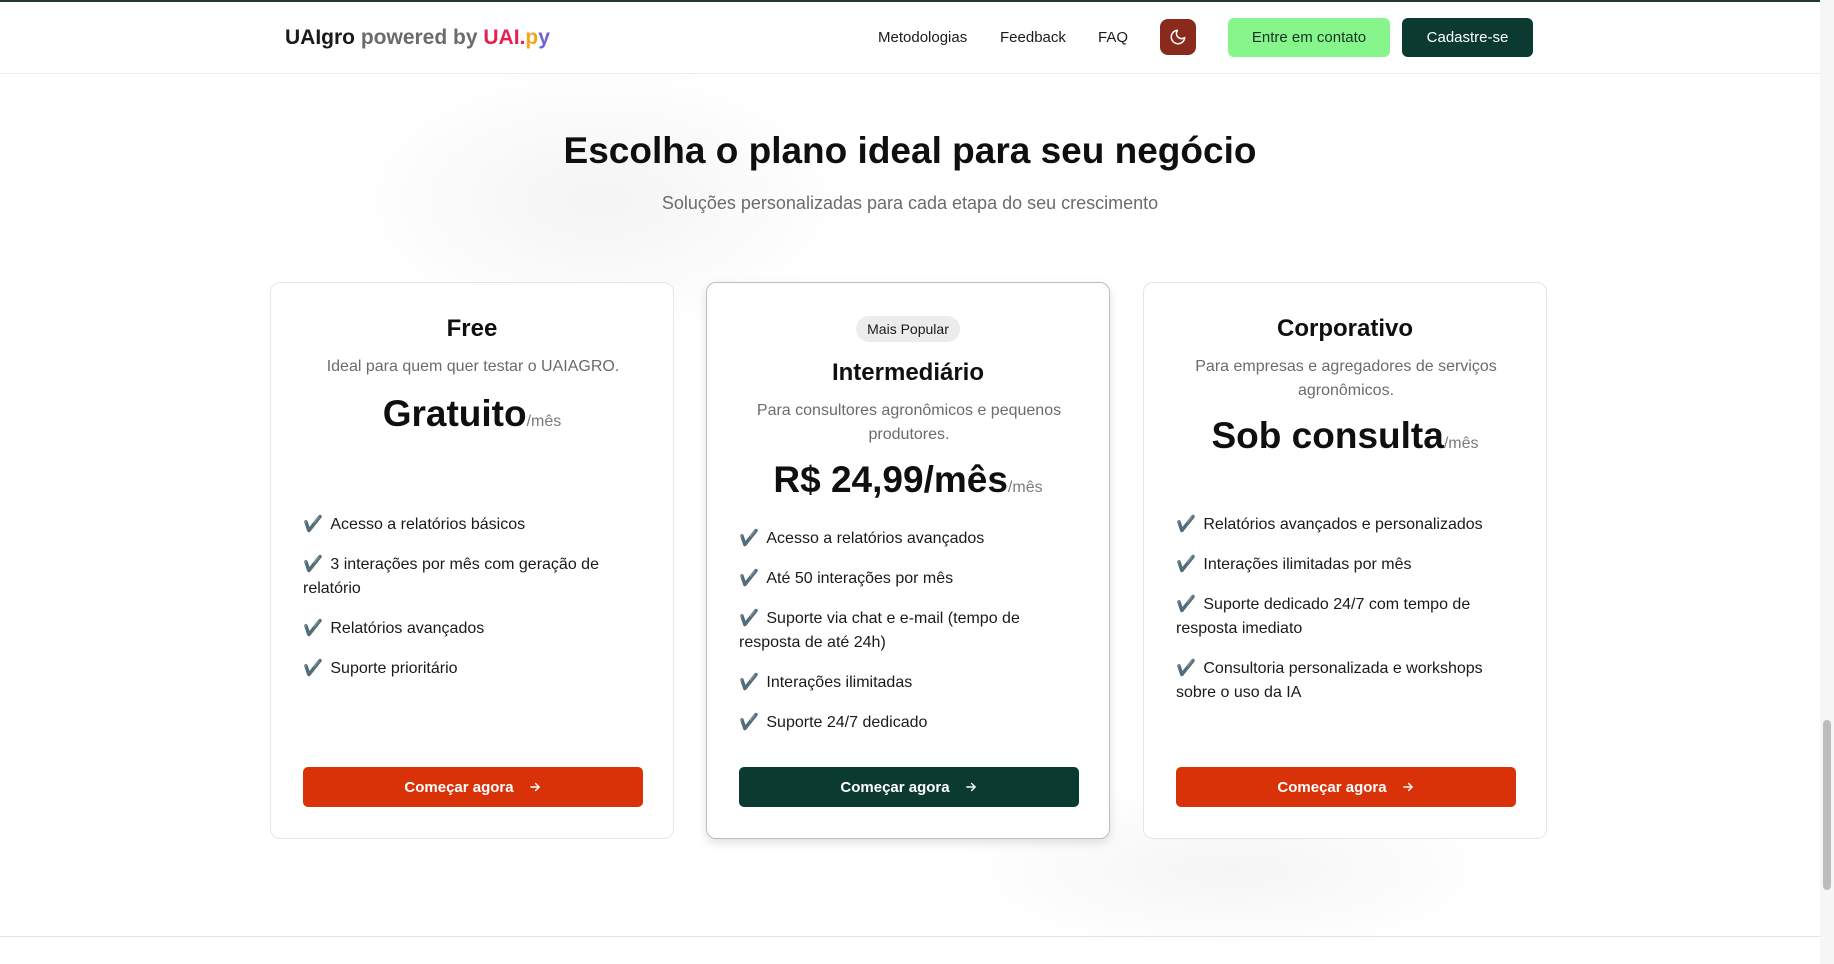  I want to click on nav-link-faq: FAQ, so click(1113, 37).